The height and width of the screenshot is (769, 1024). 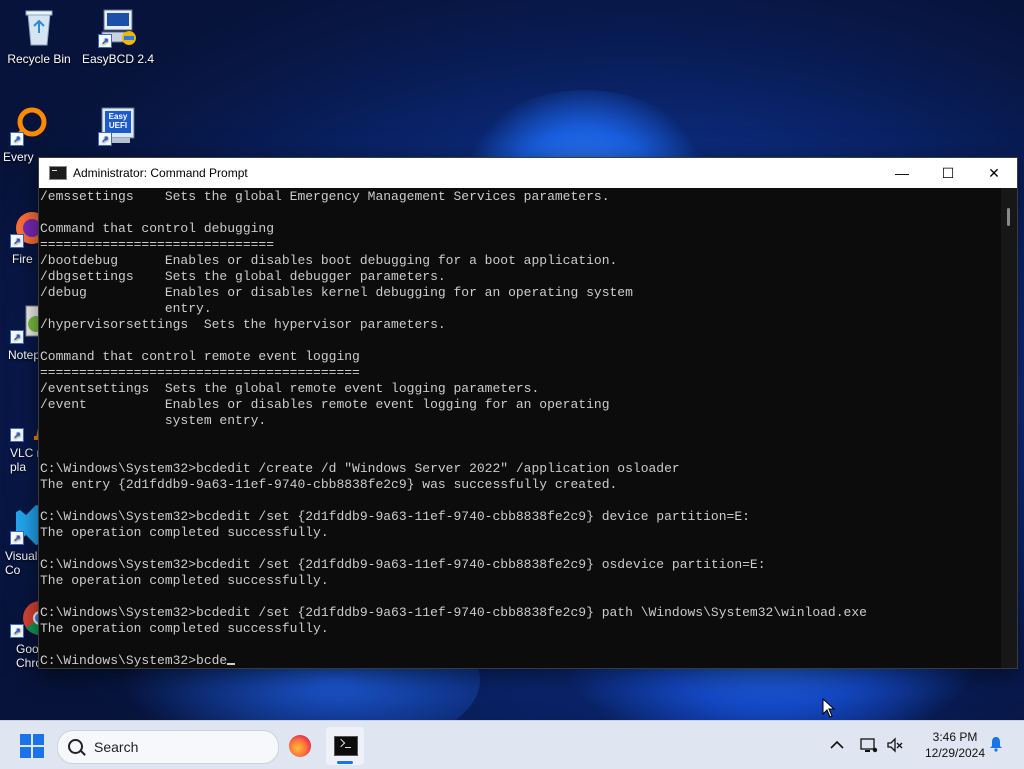 I want to click on volume-icon-button, so click(x=895, y=745).